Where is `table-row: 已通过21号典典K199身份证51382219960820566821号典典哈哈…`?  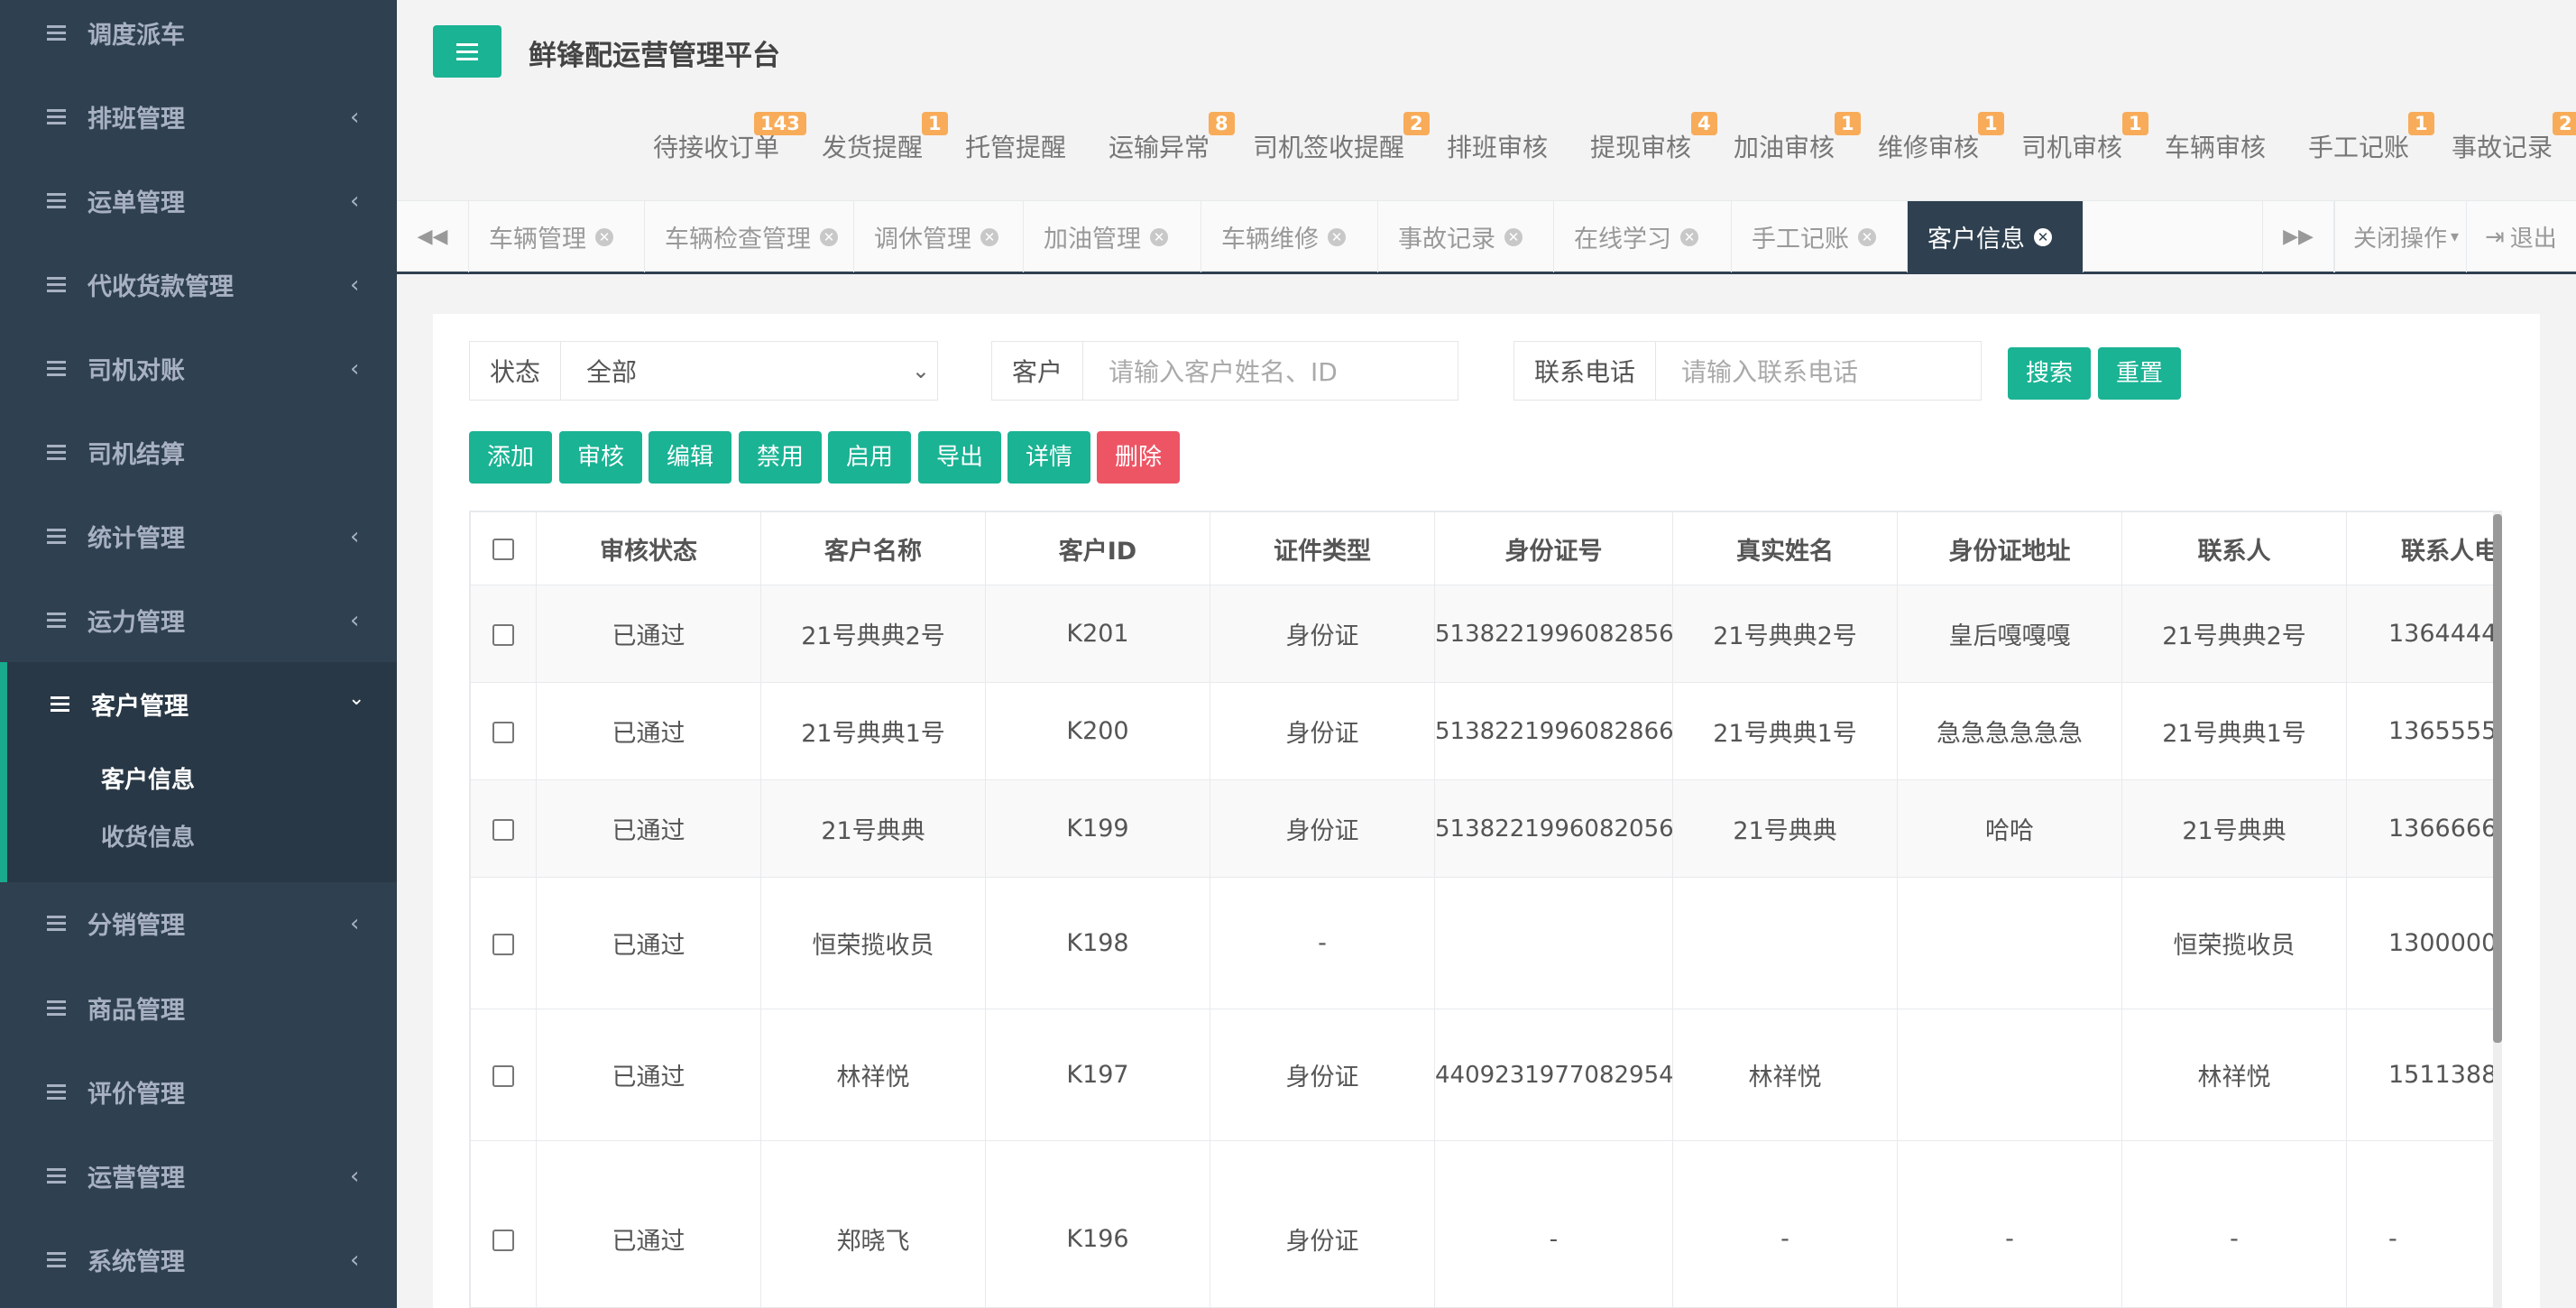 table-row: 已通过21号典典K199身份证51382219960820566821号典典哈哈… is located at coordinates (1486, 828).